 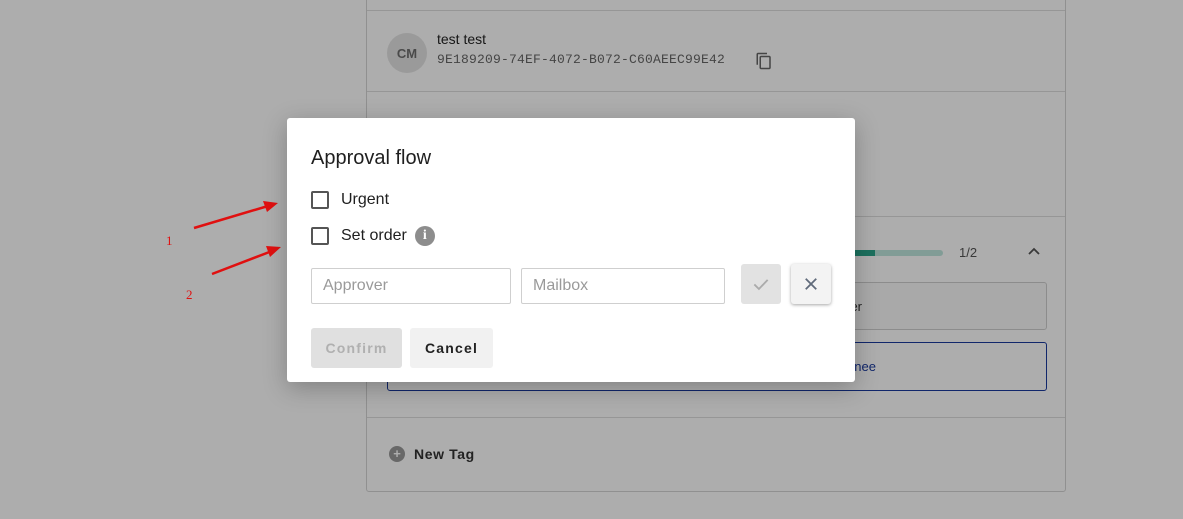 What do you see at coordinates (365, 199) in the screenshot?
I see `urgent-label: Urgent` at bounding box center [365, 199].